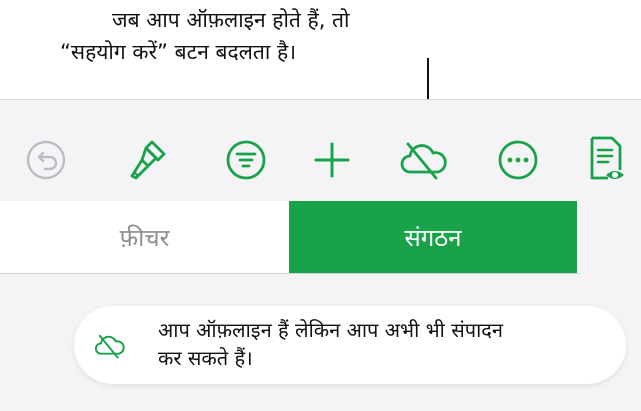 This screenshot has height=411, width=641. I want to click on plus-icon, so click(332, 160).